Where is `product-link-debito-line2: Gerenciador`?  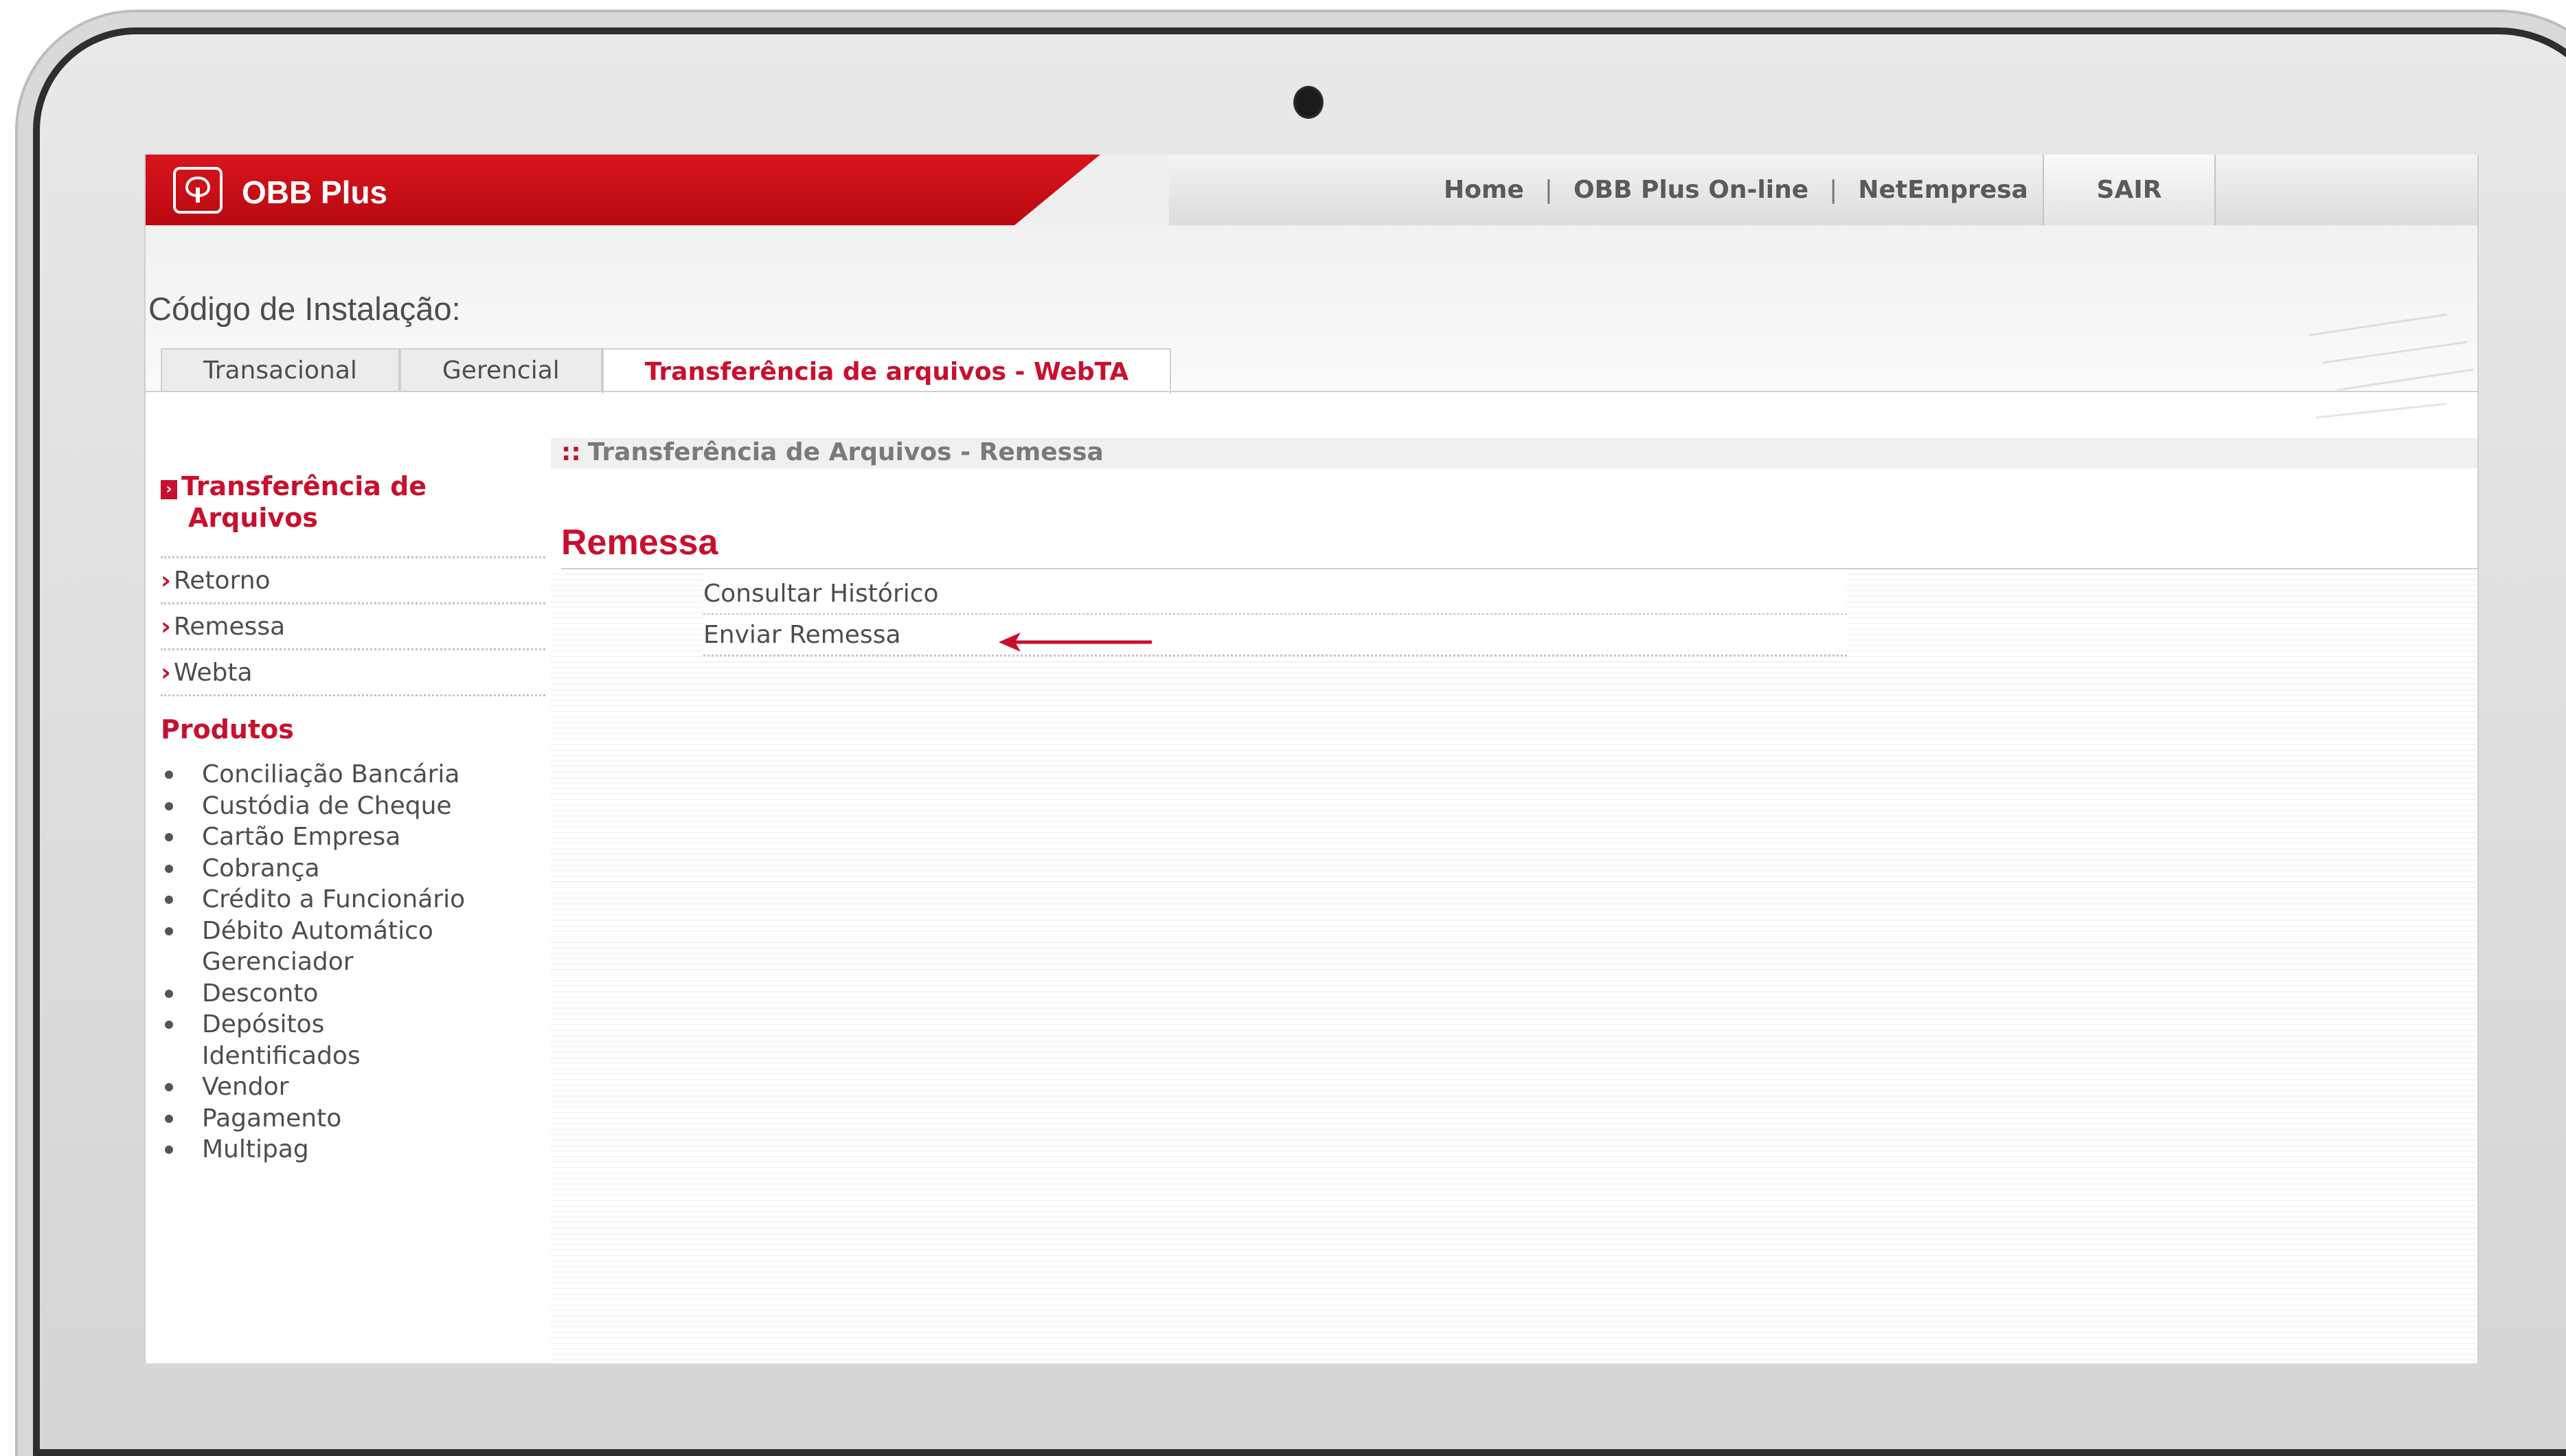
product-link-debito-line2: Gerenciador is located at coordinates (367, 962).